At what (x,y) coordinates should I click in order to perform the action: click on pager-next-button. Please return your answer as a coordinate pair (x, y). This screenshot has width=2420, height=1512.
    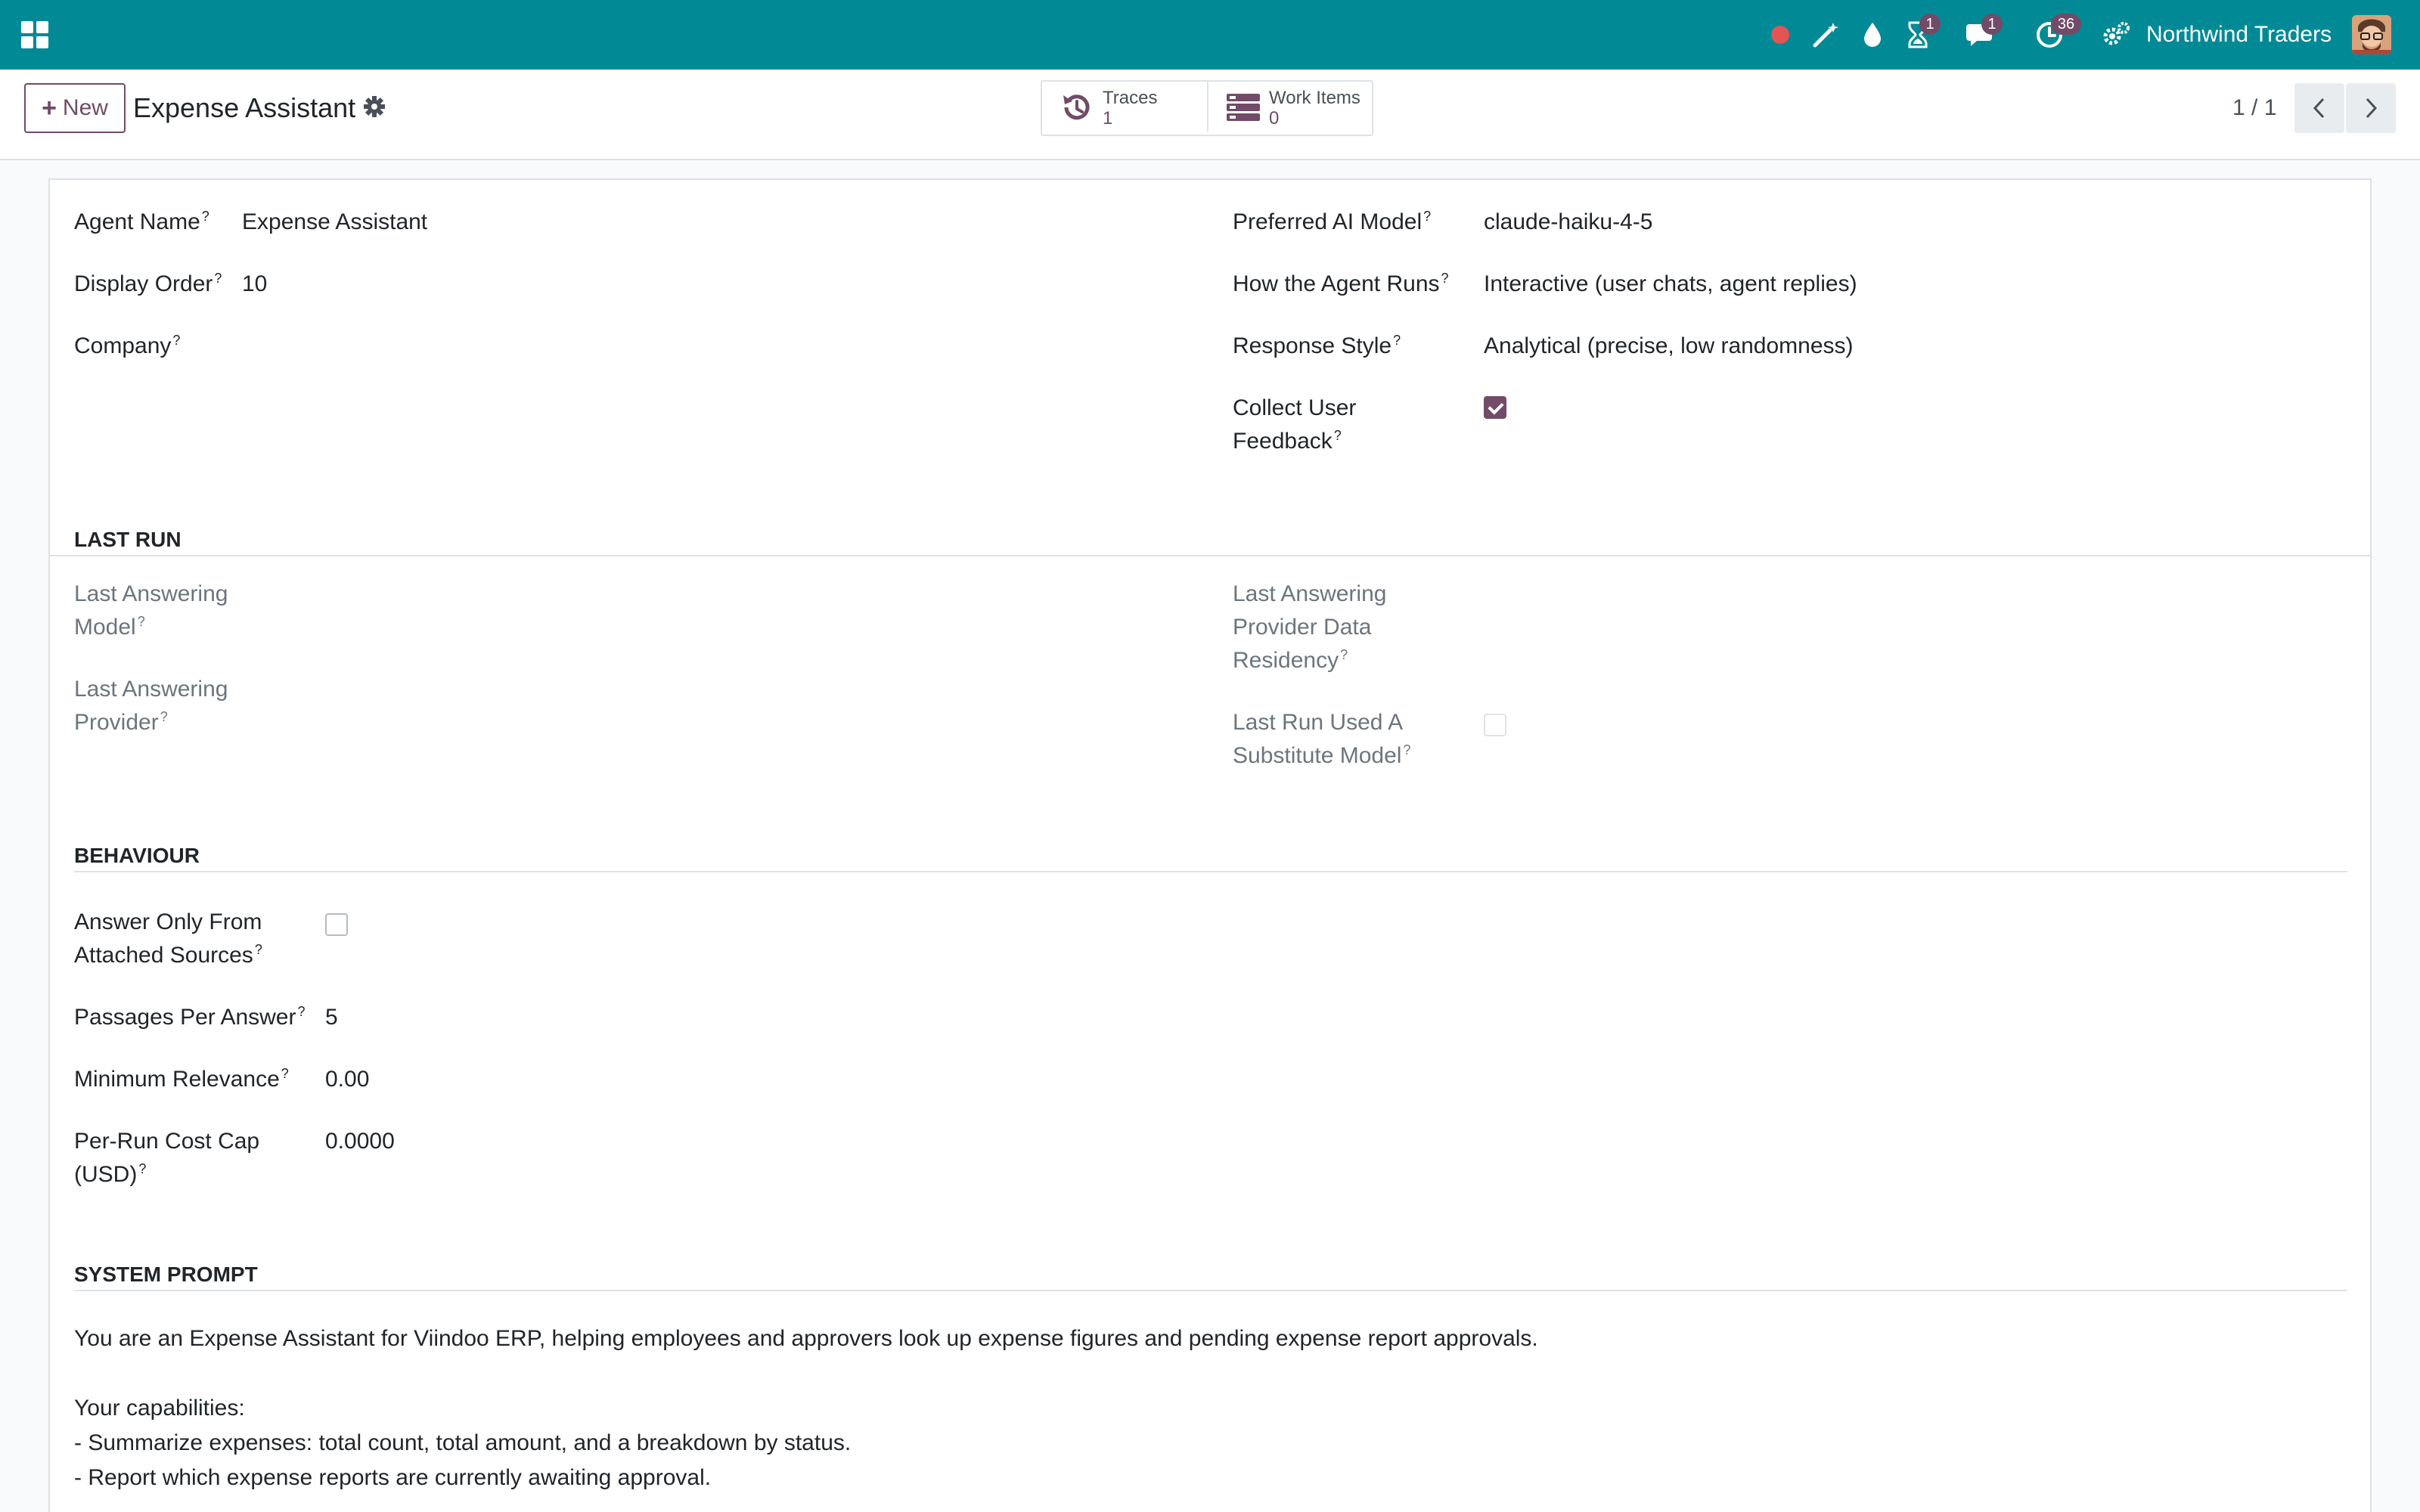
    Looking at the image, I should click on (2371, 108).